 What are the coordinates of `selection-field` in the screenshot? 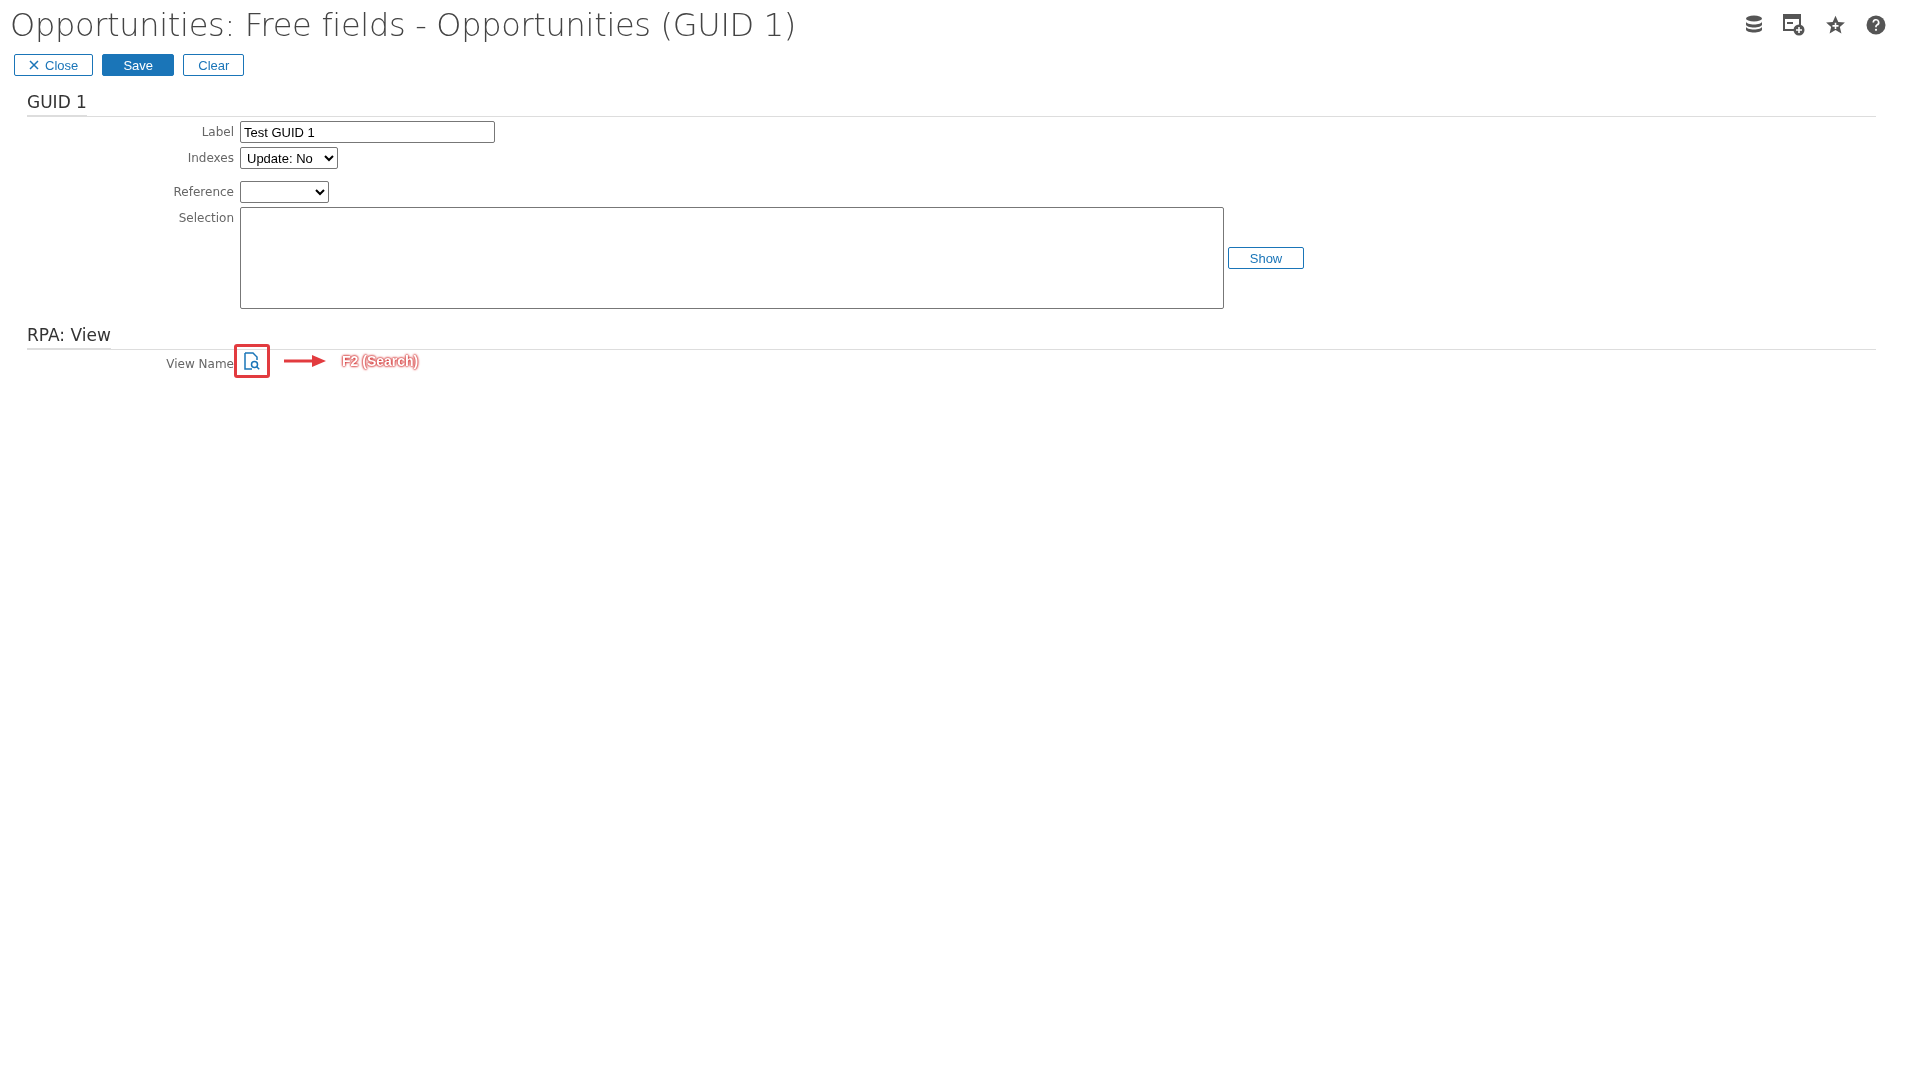 It's located at (732, 258).